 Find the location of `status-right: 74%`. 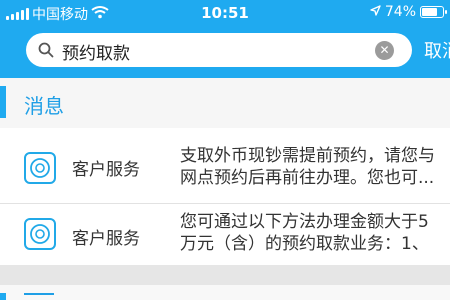

status-right: 74% is located at coordinates (408, 12).